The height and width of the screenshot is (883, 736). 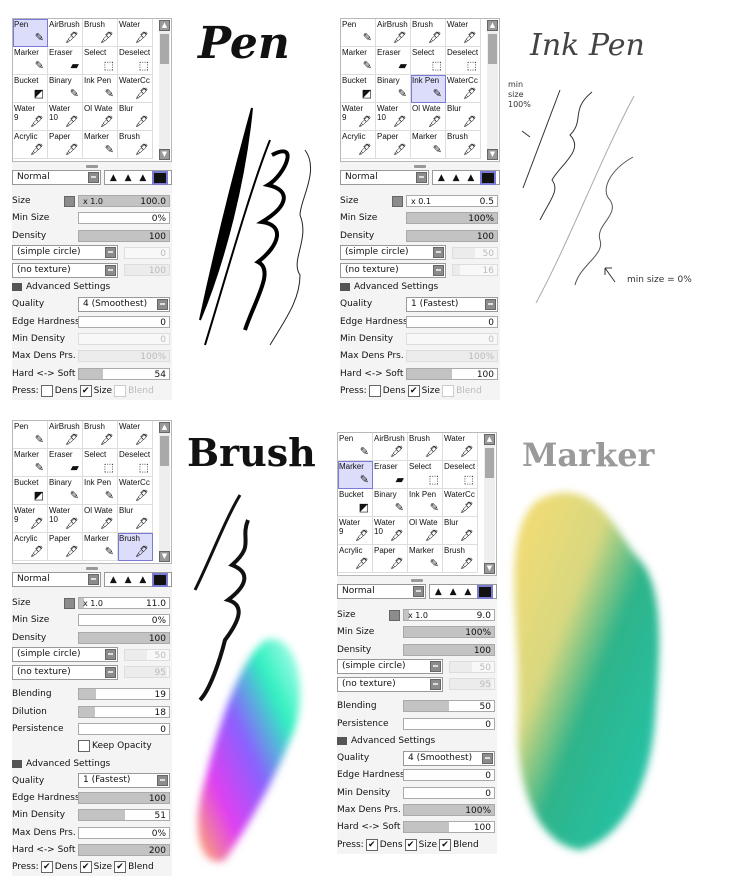 I want to click on title-marker: Marker, so click(x=588, y=455).